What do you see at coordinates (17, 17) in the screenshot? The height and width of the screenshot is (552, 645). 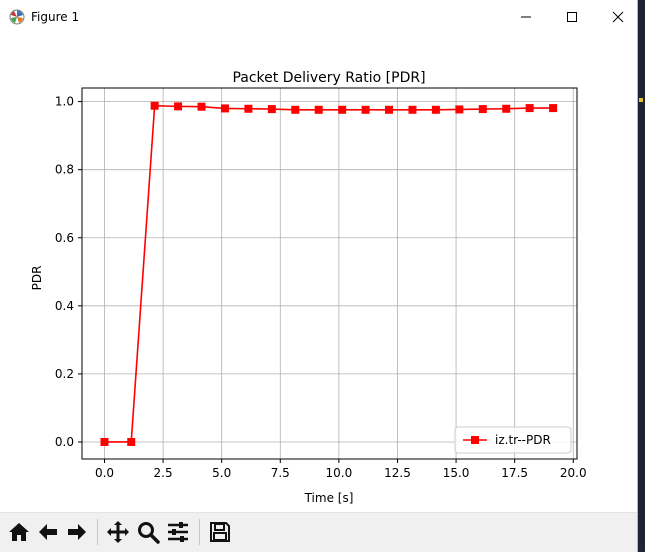 I see `matplotlib-icon` at bounding box center [17, 17].